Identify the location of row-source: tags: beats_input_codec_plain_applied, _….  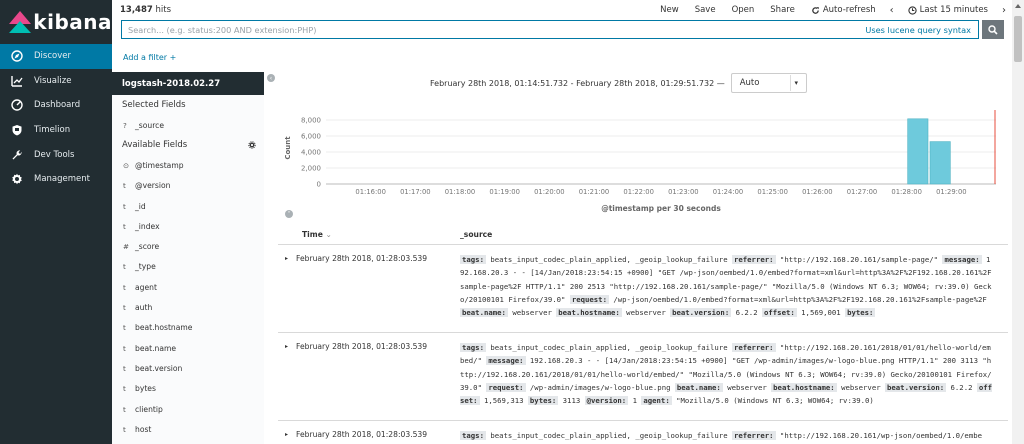
(727, 380).